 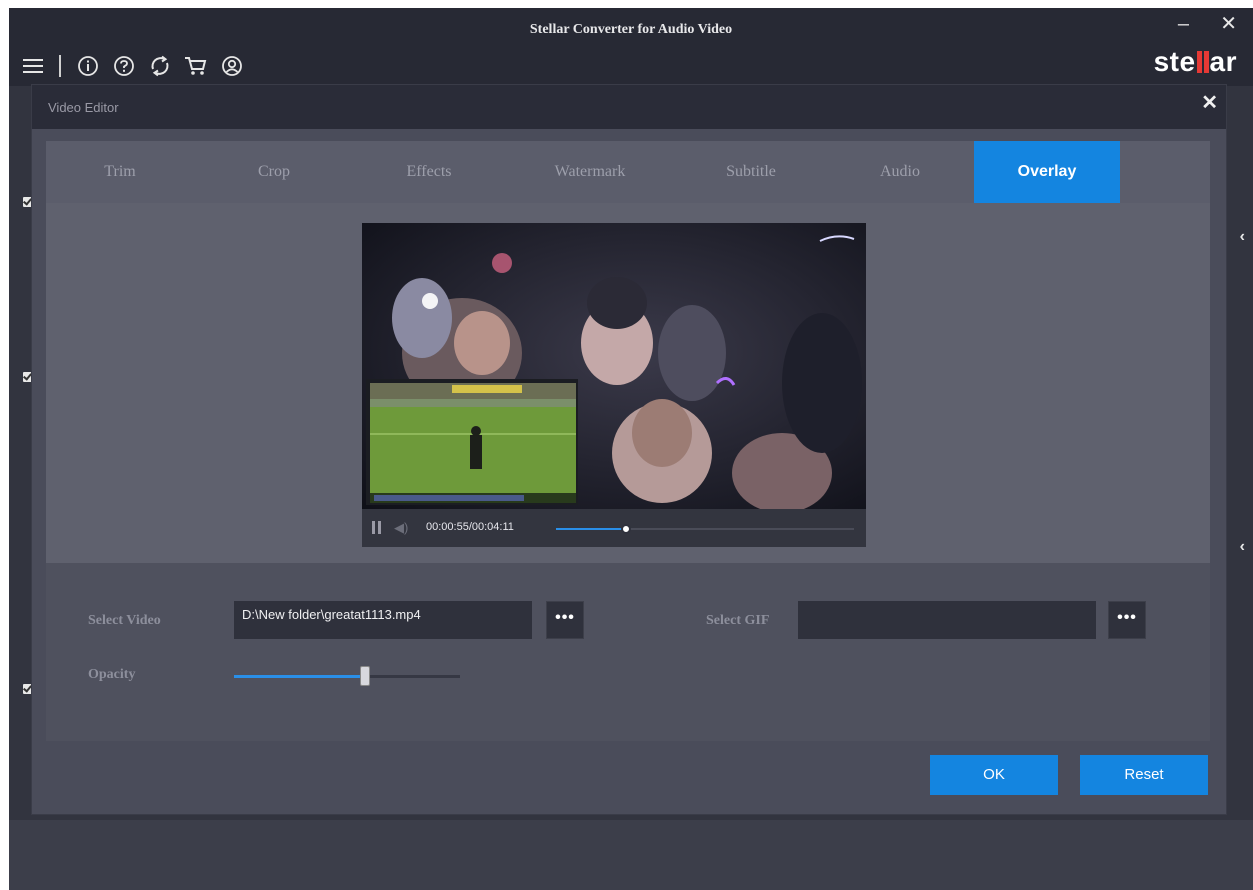 What do you see at coordinates (470, 527) in the screenshot?
I see `playback-time: 00:00:55/00:04:11` at bounding box center [470, 527].